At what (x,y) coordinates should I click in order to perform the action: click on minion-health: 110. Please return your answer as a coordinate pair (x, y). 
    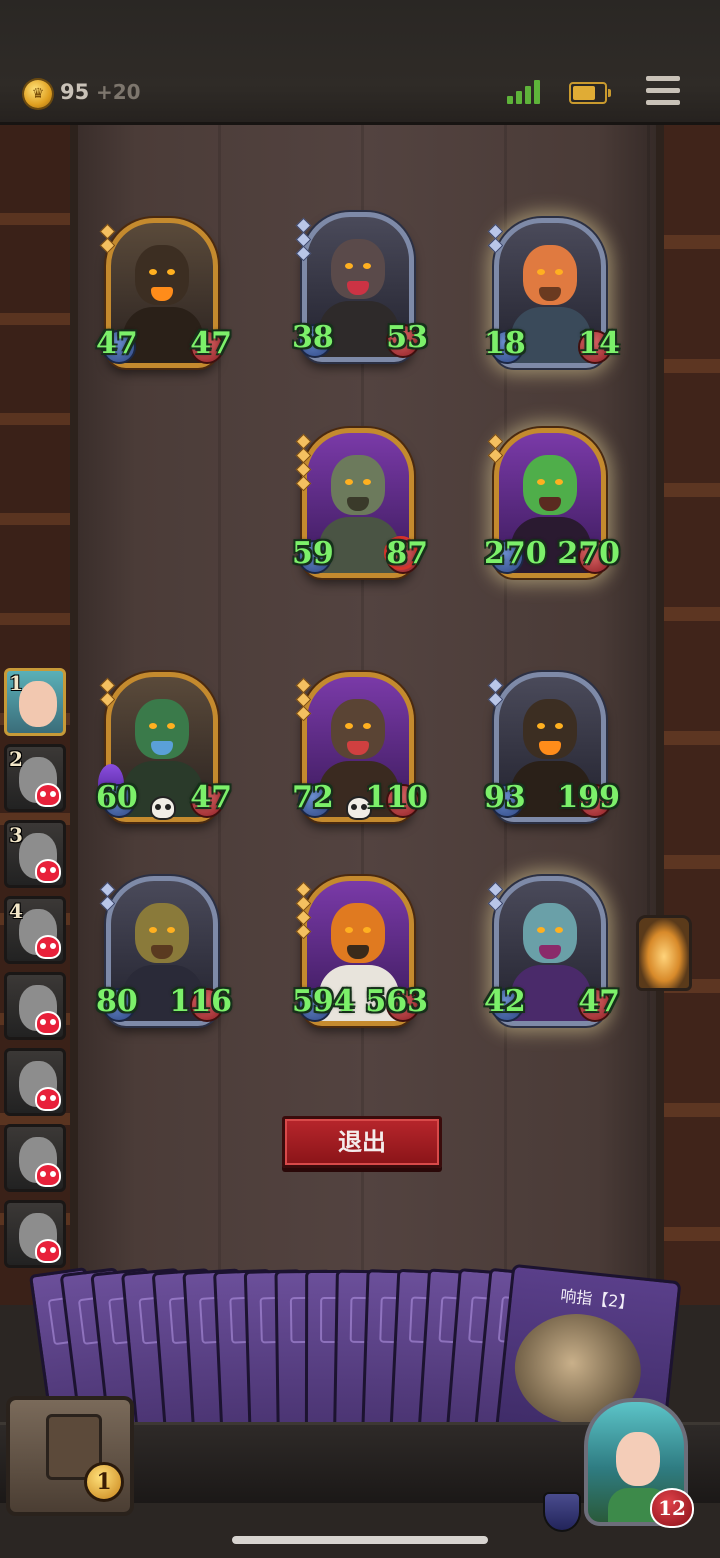
    Looking at the image, I should click on (396, 797).